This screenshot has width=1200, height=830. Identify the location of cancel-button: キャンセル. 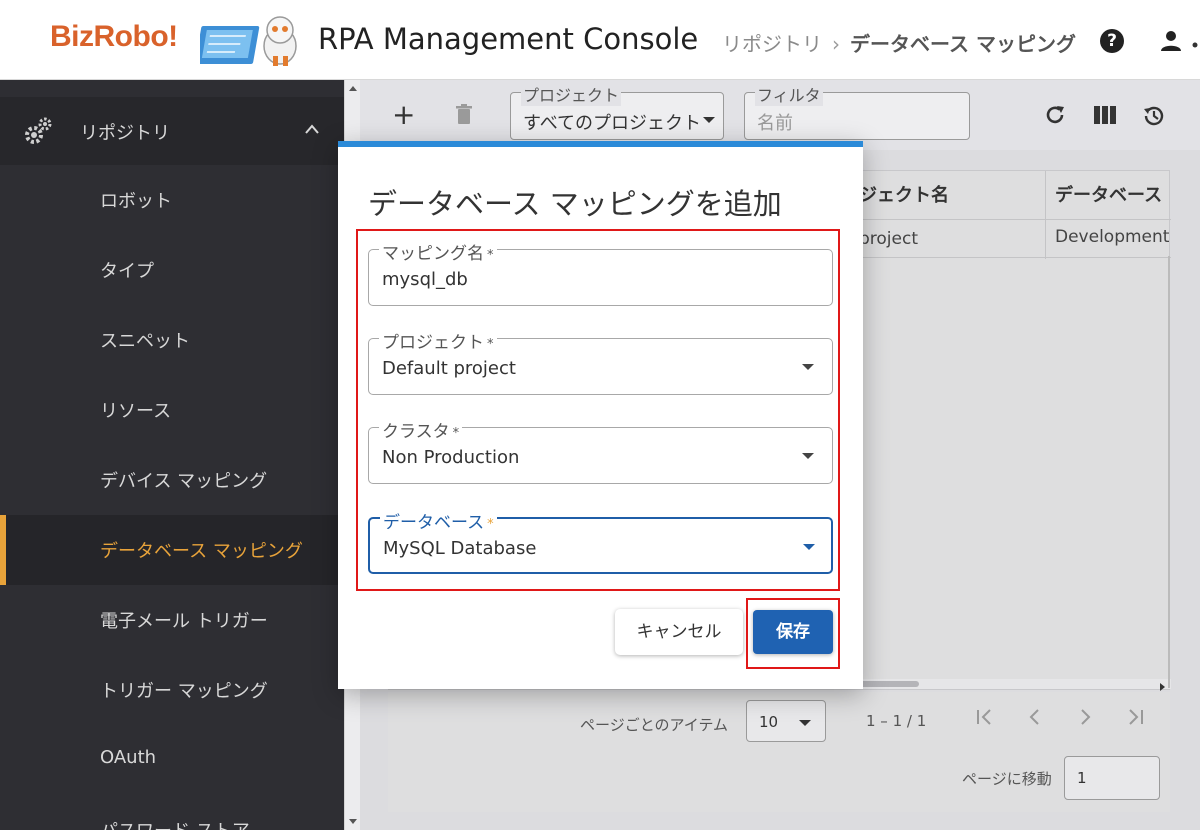
(679, 632).